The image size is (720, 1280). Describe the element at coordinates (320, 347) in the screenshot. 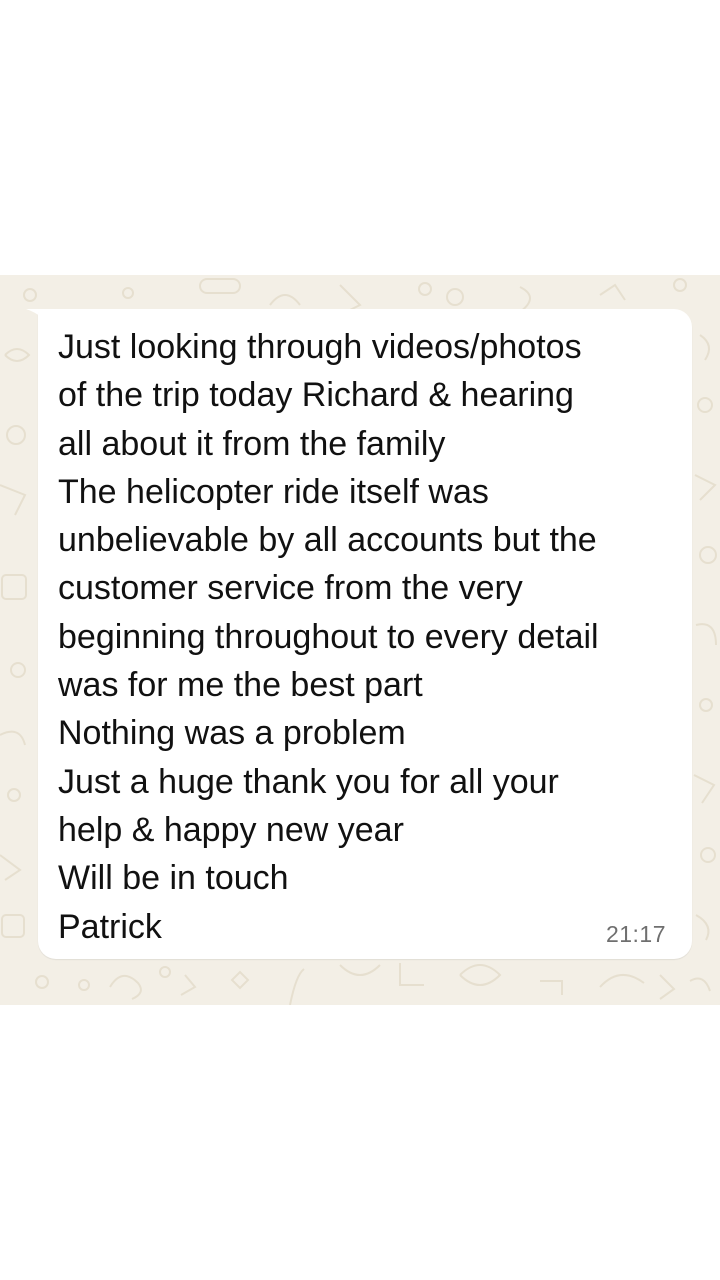

I see `message-line: Just looking through videos/photos` at that location.